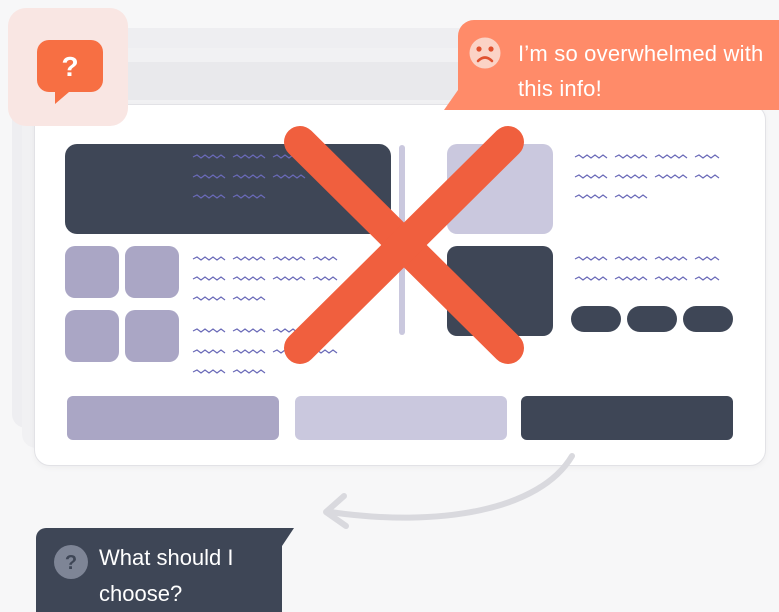  What do you see at coordinates (404, 245) in the screenshot?
I see `red-cross-mark` at bounding box center [404, 245].